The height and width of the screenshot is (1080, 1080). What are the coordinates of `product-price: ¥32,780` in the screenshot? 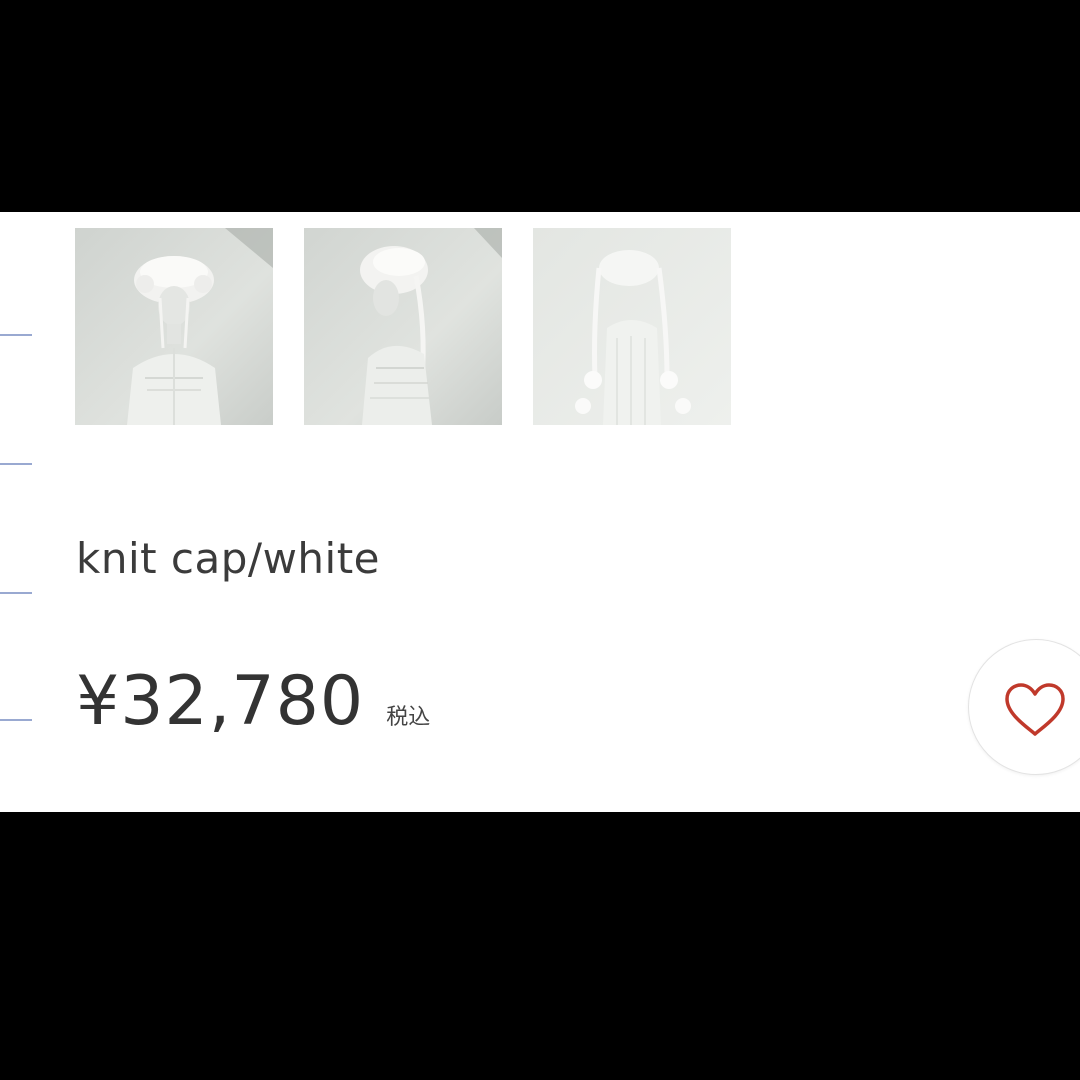 It's located at (220, 701).